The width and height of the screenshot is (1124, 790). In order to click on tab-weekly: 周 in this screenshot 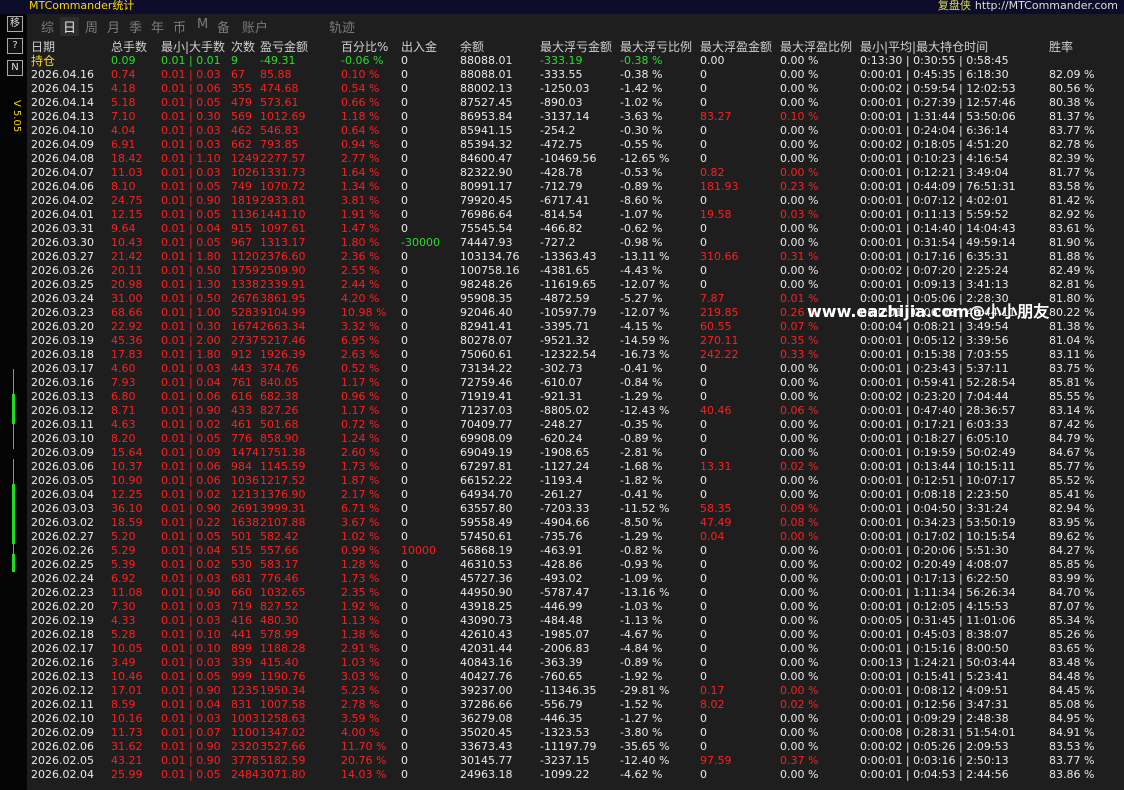, I will do `click(91, 26)`.